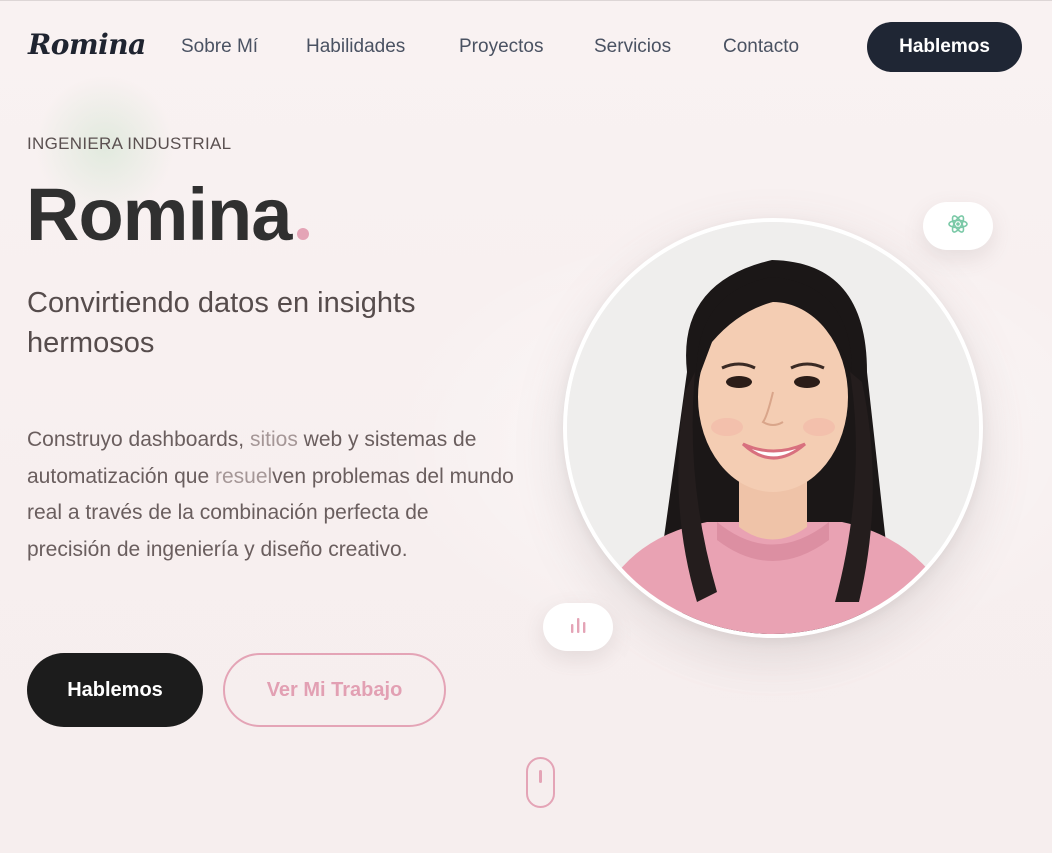 Image resolution: width=1052 pixels, height=853 pixels. What do you see at coordinates (115, 690) in the screenshot?
I see `hablemos-button: Hablemos` at bounding box center [115, 690].